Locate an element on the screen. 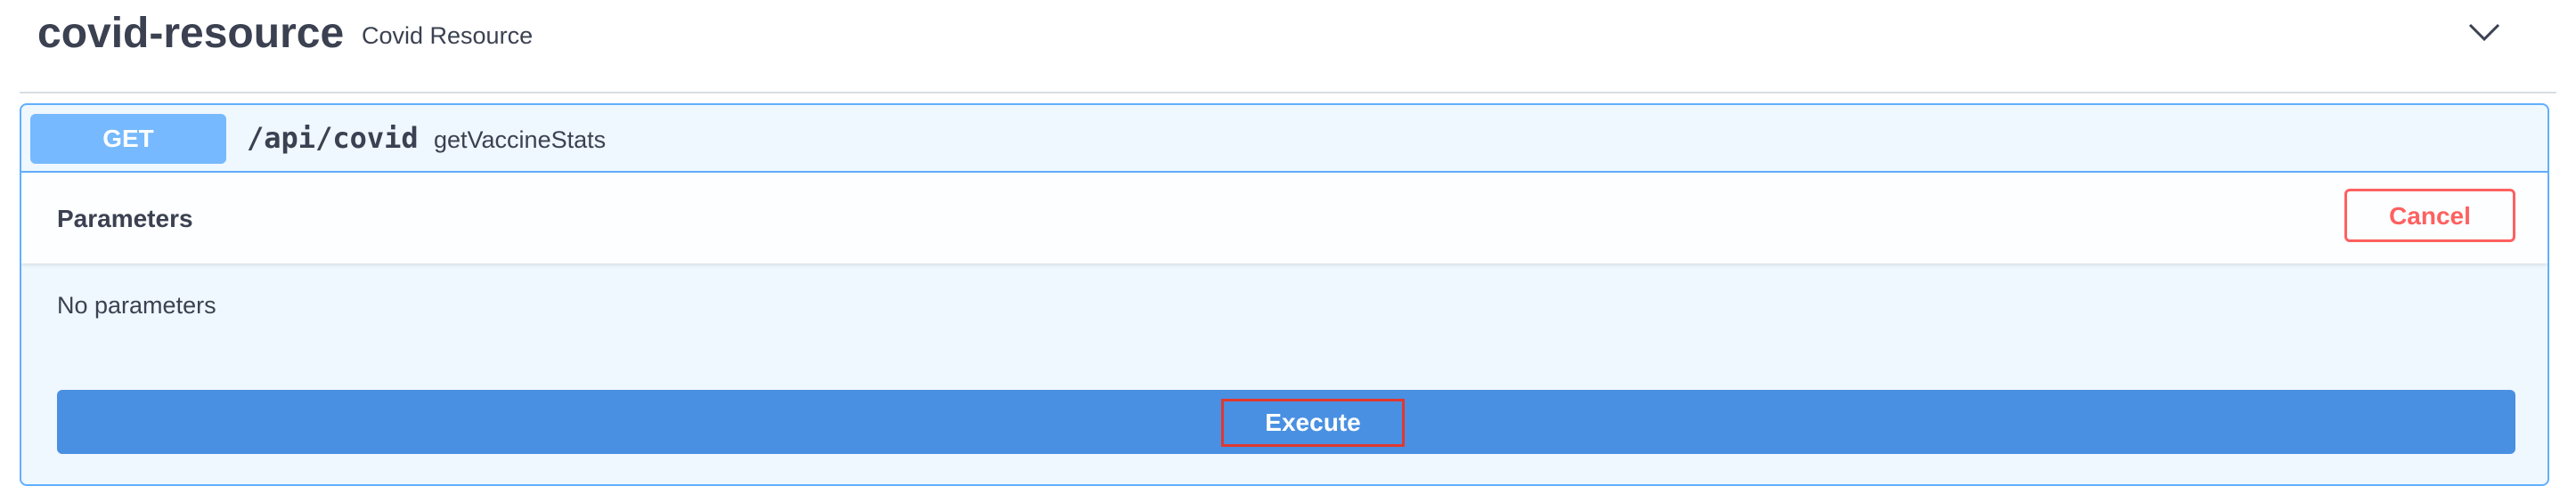  tag-description: Covid Resource is located at coordinates (448, 35).